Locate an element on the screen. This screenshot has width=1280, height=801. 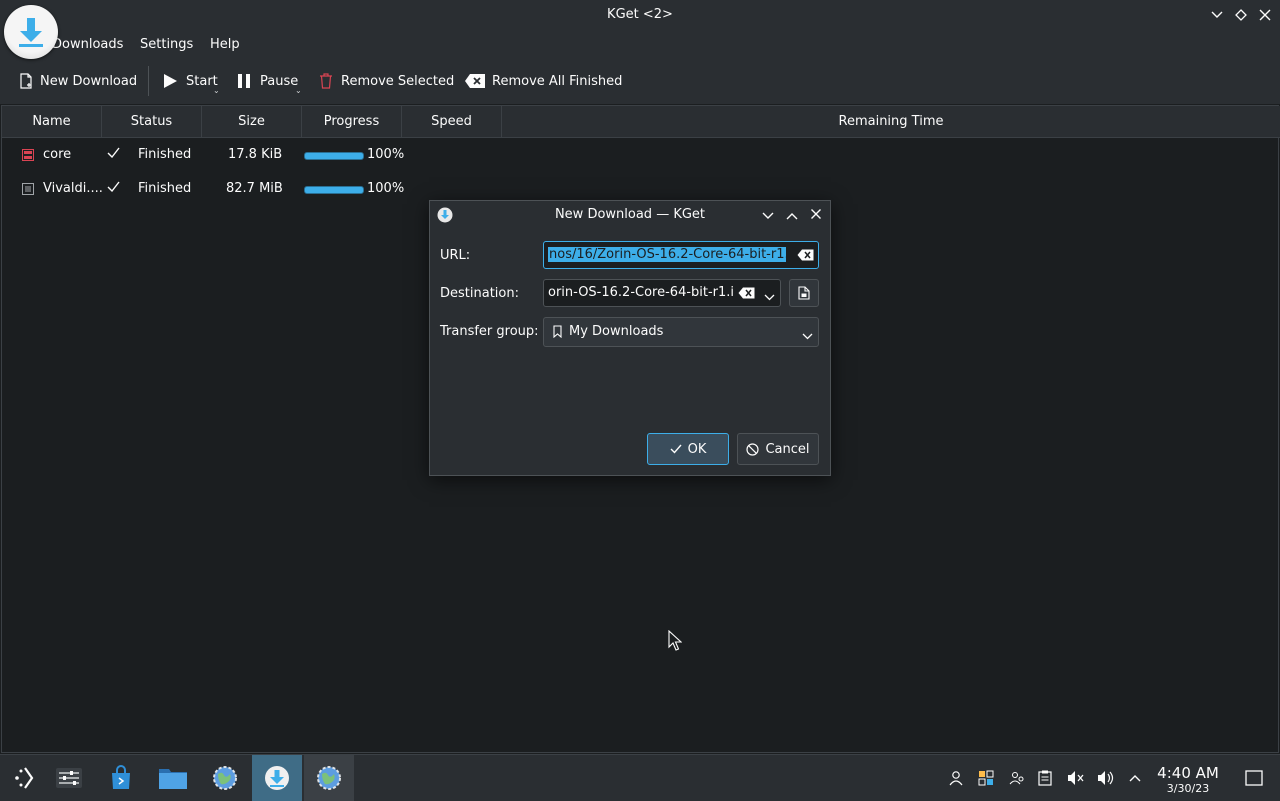
menu-settings: Settings is located at coordinates (166, 44).